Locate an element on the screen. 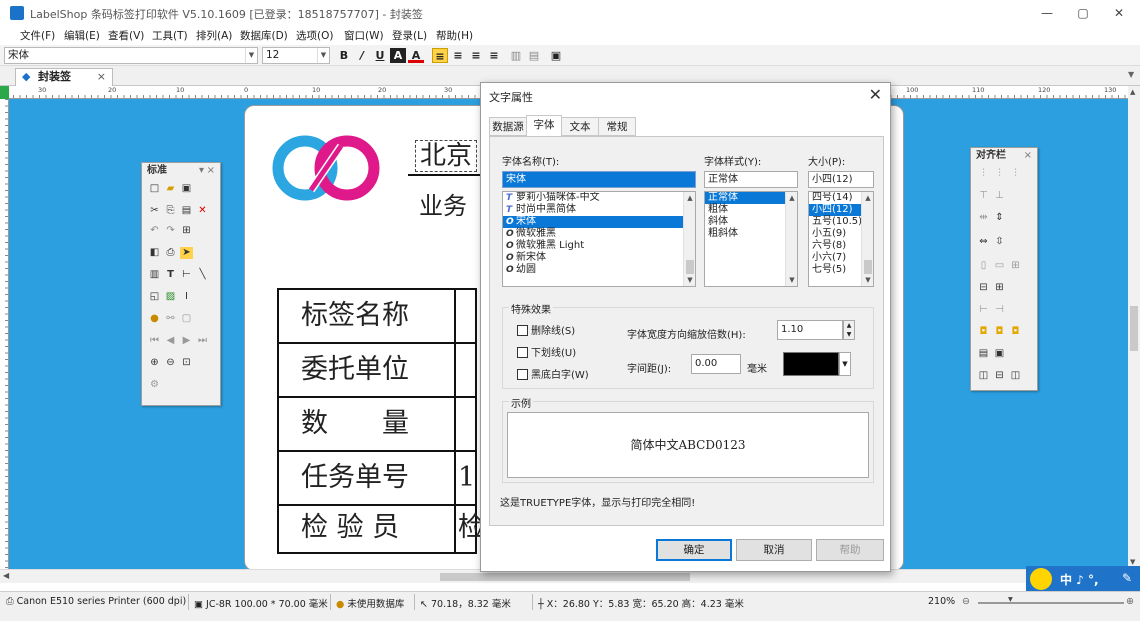 This screenshot has width=1140, height=621. inverse-checkbox: 黑底白字(W) is located at coordinates (553, 373).